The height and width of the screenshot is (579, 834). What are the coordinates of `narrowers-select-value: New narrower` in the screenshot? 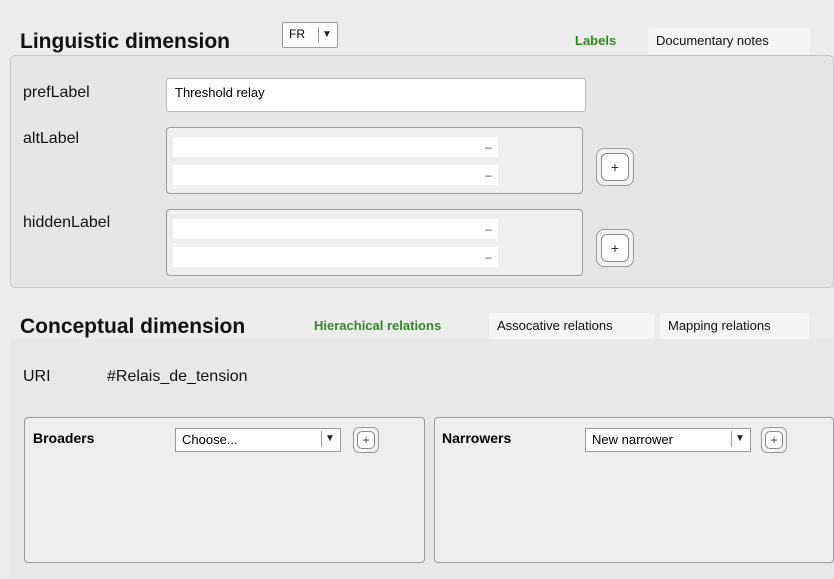 It's located at (632, 439).